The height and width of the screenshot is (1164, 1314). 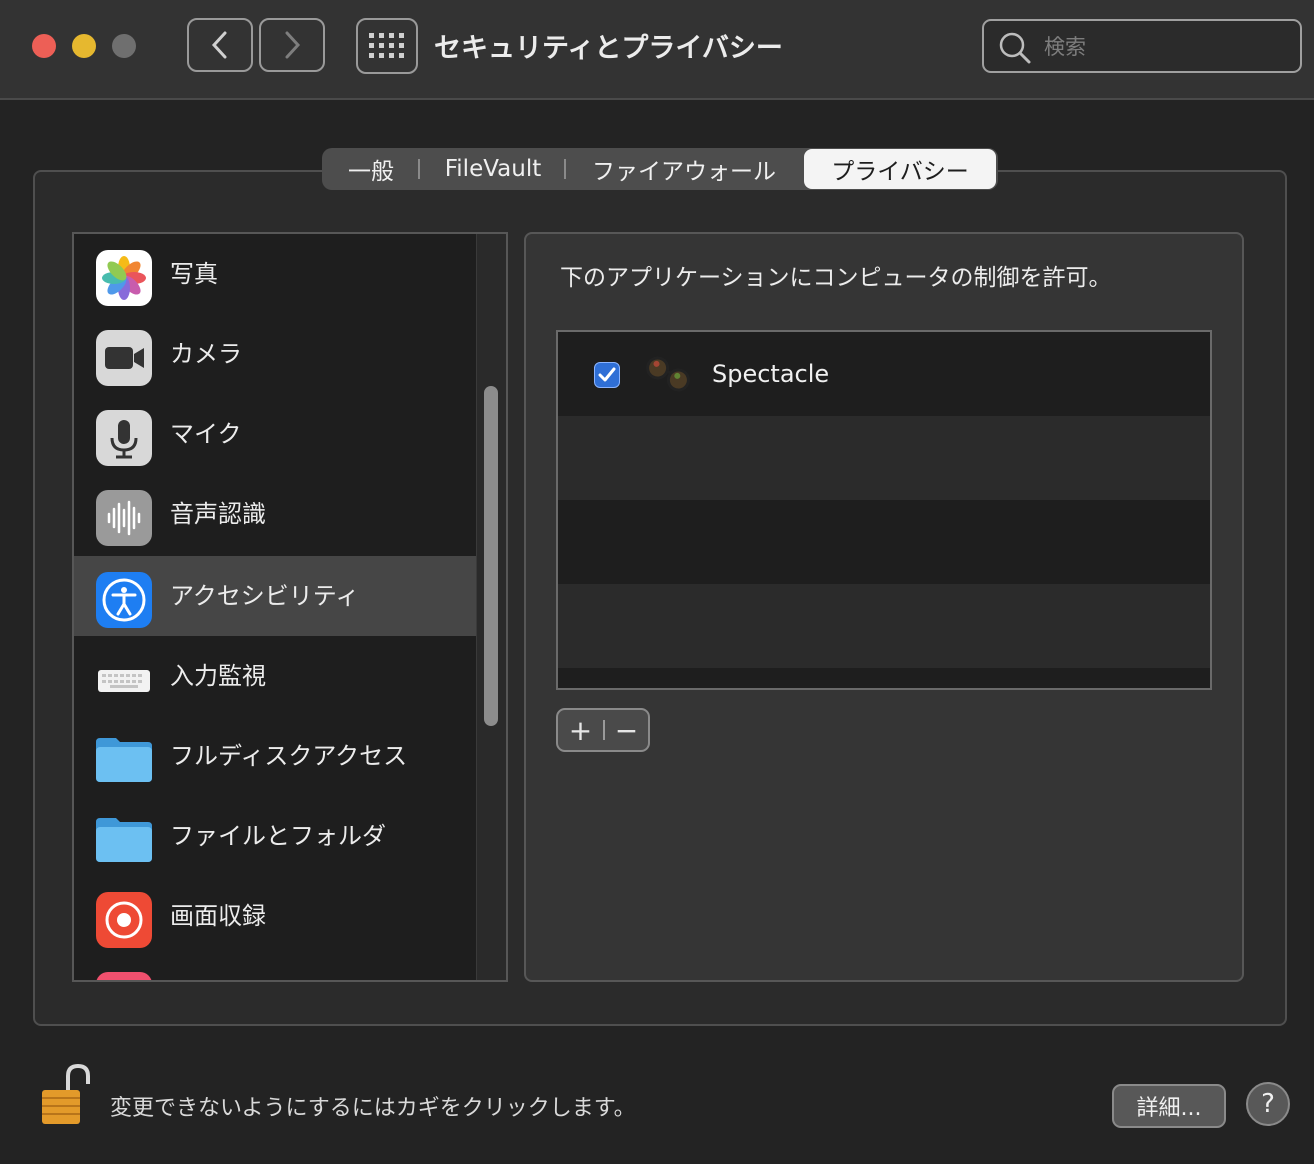 I want to click on sidebar-item-screen-recording: 画面収録, so click(x=275, y=916).